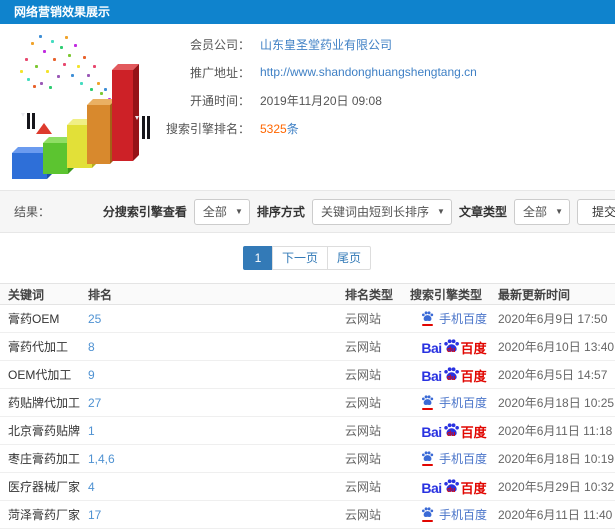  I want to click on sort-label: 排序方式, so click(280, 212).